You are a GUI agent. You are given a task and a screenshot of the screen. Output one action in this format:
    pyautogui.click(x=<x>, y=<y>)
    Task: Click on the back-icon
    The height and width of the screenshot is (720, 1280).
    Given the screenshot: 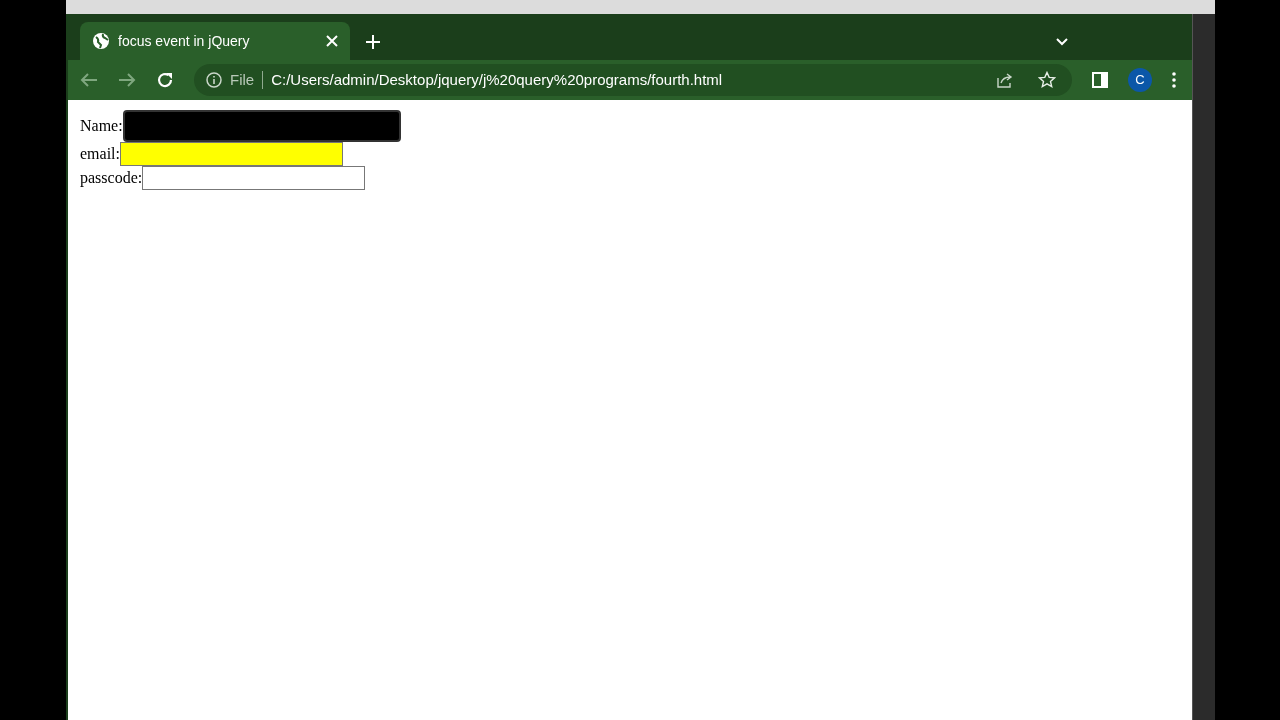 What is the action you would take?
    pyautogui.click(x=89, y=80)
    